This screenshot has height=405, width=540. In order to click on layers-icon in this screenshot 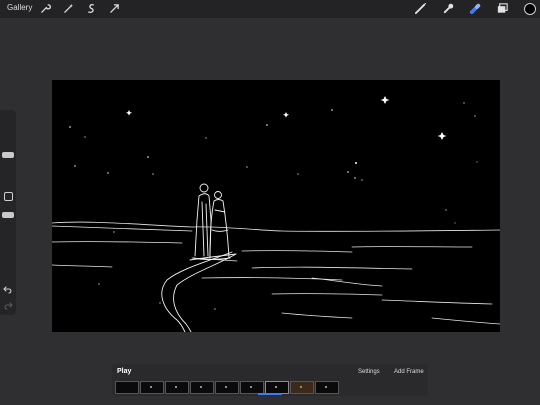, I will do `click(502, 8)`.